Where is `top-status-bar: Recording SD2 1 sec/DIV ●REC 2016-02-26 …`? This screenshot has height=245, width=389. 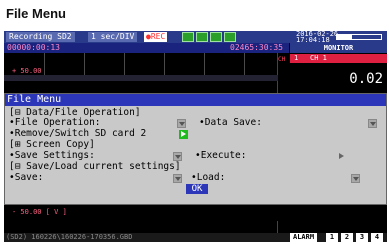
top-status-bar: Recording SD2 1 sec/DIV ●REC 2016-02-26 … is located at coordinates (195, 37).